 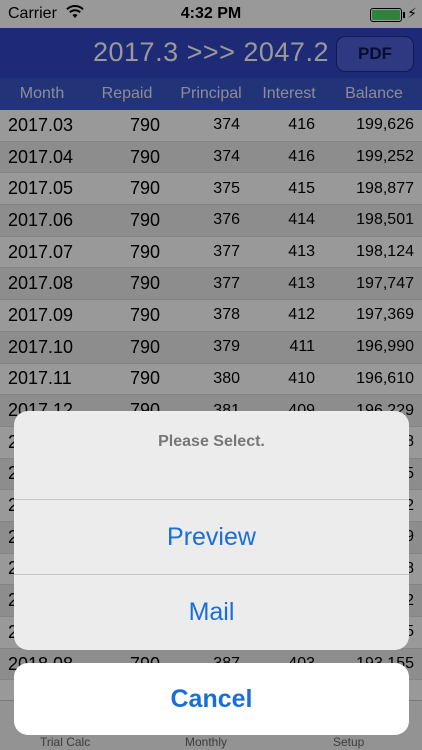 I want to click on cancel-button: Cancel, so click(x=211, y=699).